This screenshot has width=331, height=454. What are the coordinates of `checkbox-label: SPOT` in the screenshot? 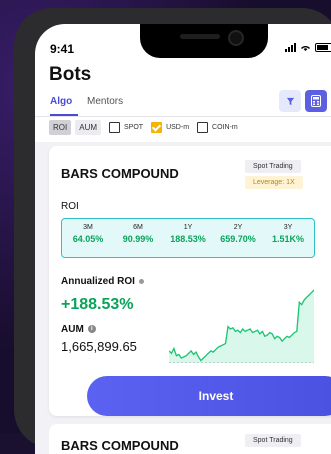 It's located at (134, 127).